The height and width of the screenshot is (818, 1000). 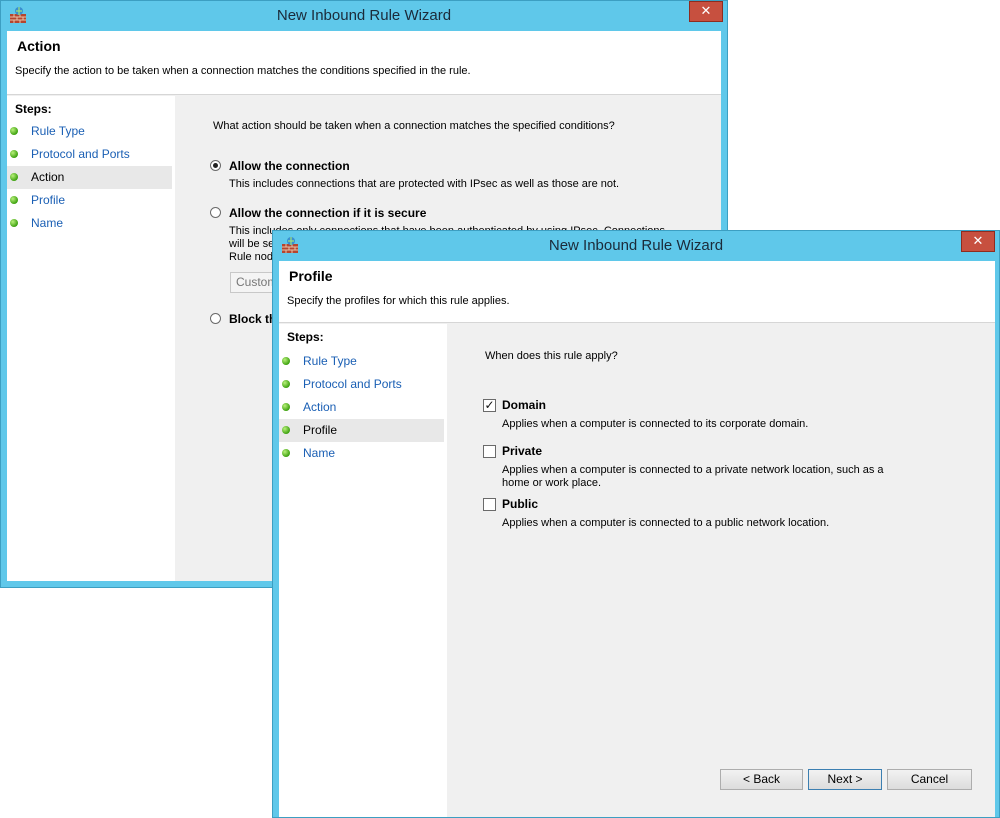 What do you see at coordinates (520, 504) in the screenshot?
I see `public-label: Public` at bounding box center [520, 504].